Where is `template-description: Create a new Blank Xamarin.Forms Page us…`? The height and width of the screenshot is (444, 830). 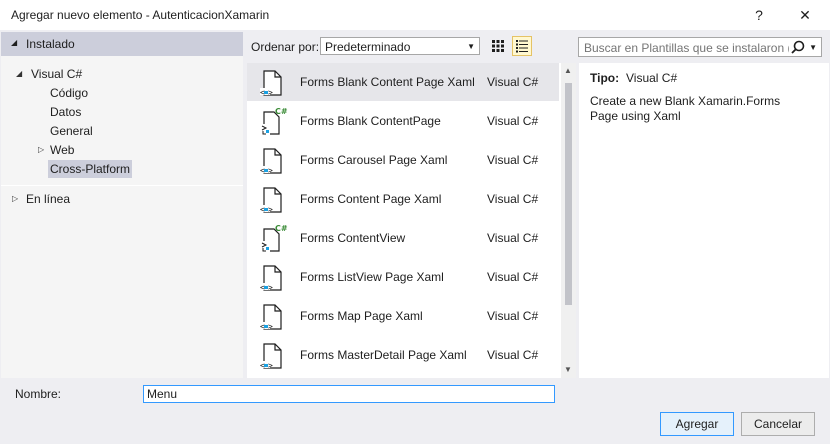 template-description: Create a new Blank Xamarin.Forms Page us… is located at coordinates (685, 108).